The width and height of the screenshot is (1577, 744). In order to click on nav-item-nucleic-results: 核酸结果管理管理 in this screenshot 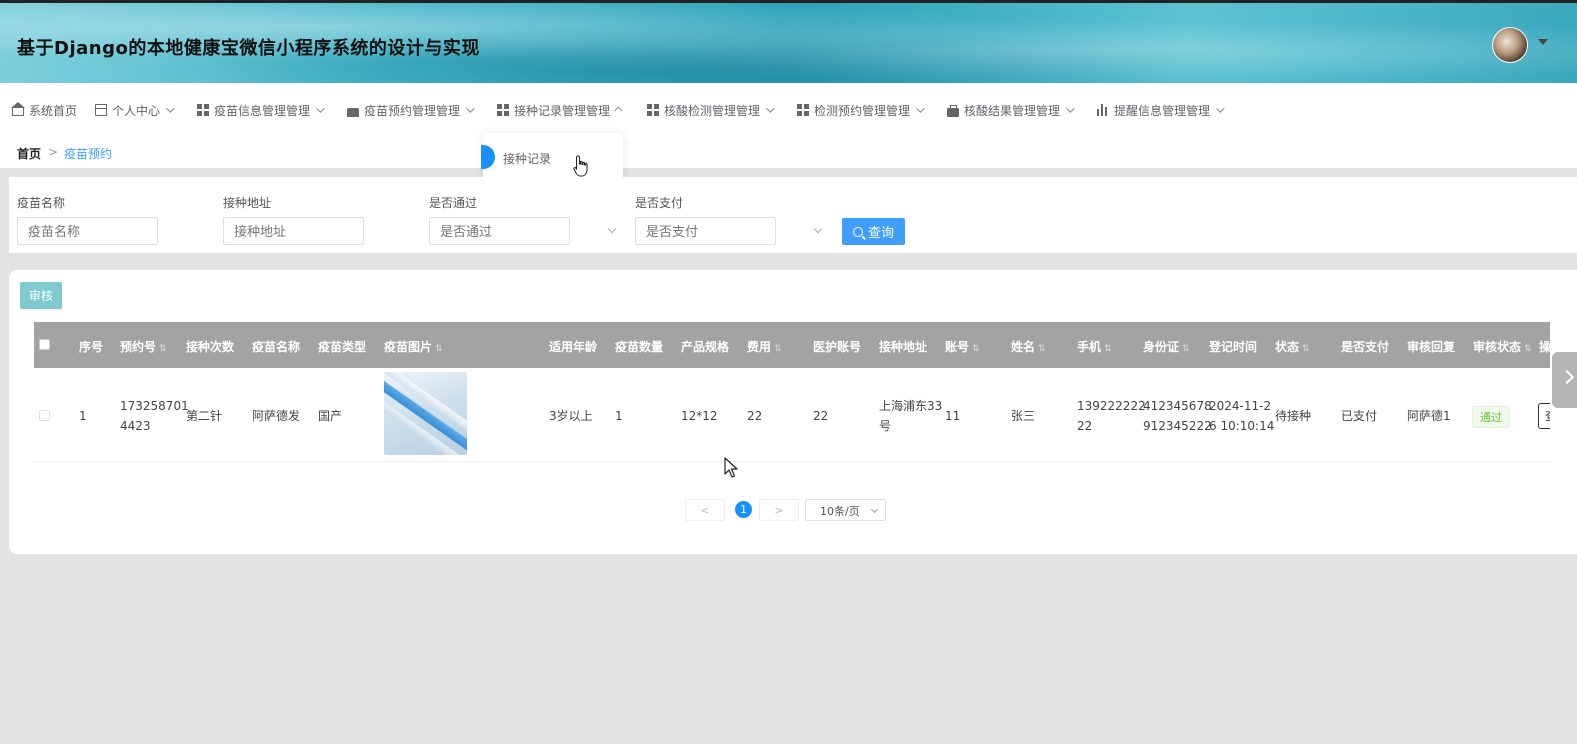, I will do `click(1011, 110)`.